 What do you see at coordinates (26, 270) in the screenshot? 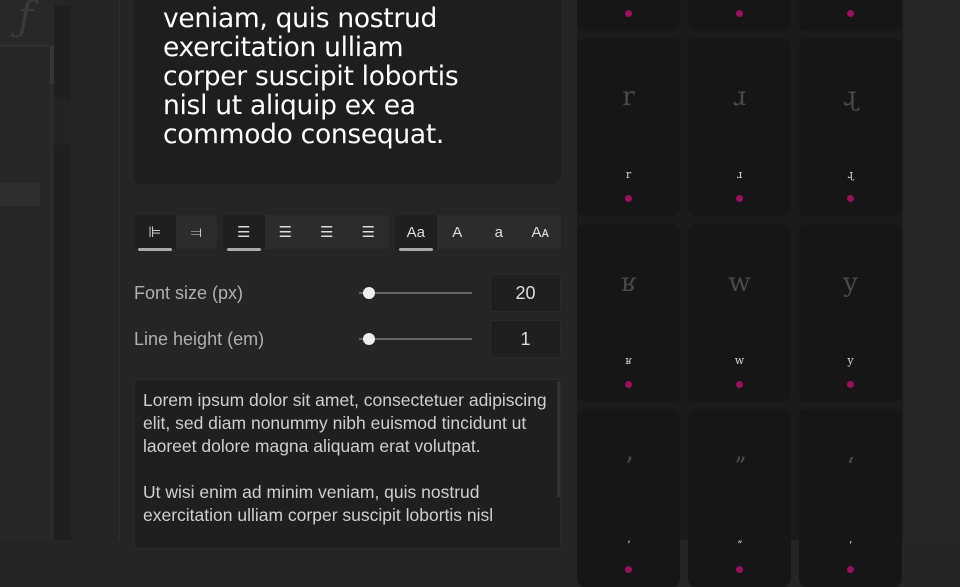
I see `left-panel` at bounding box center [26, 270].